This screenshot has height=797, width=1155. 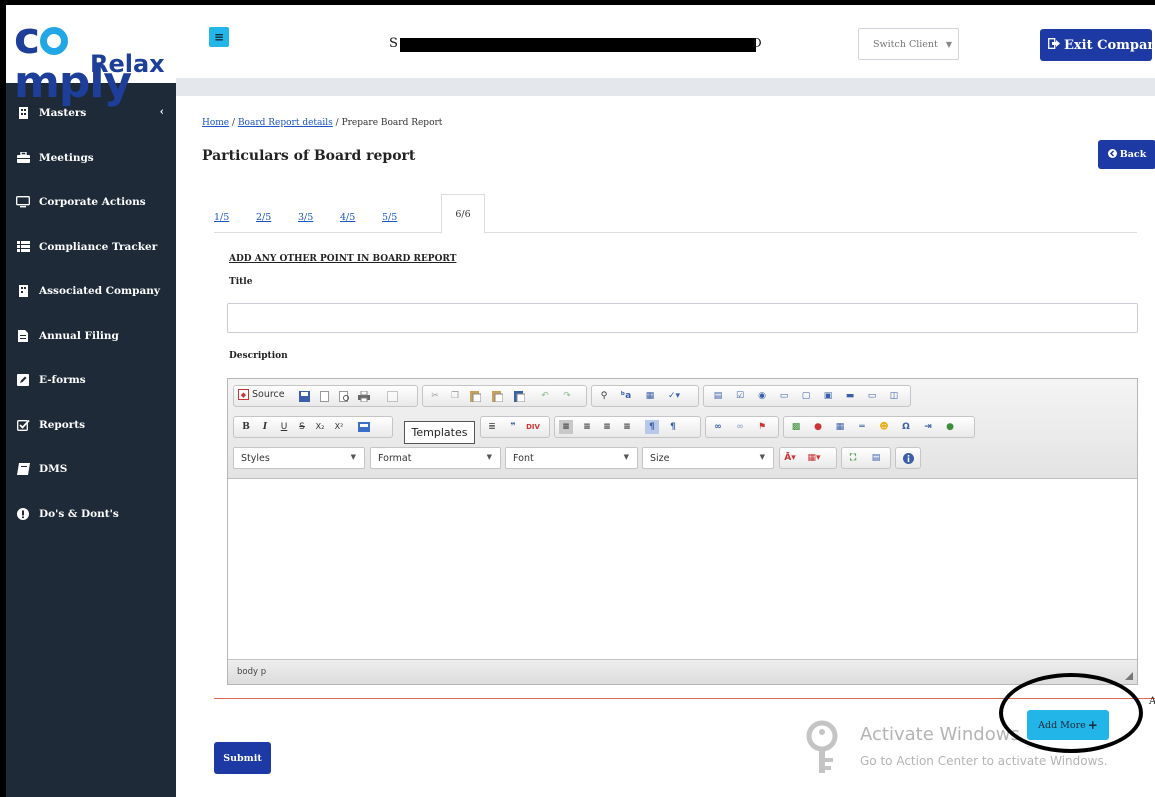 I want to click on sidebar-item-e-forms: E-forms, so click(x=91, y=380).